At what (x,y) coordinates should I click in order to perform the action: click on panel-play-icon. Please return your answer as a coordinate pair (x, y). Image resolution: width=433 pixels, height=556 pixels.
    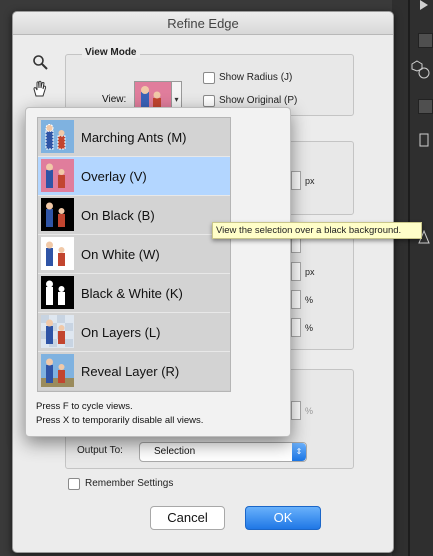
    Looking at the image, I should click on (425, 9).